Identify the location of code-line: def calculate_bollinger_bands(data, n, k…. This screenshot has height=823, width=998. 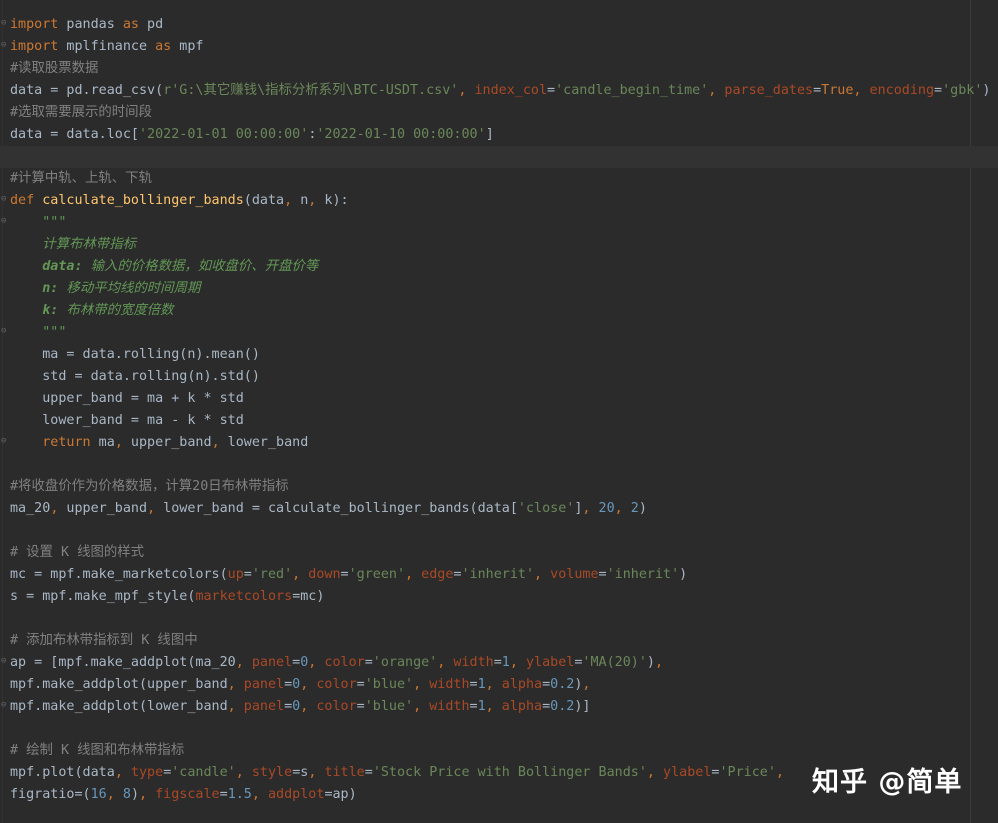
(179, 201).